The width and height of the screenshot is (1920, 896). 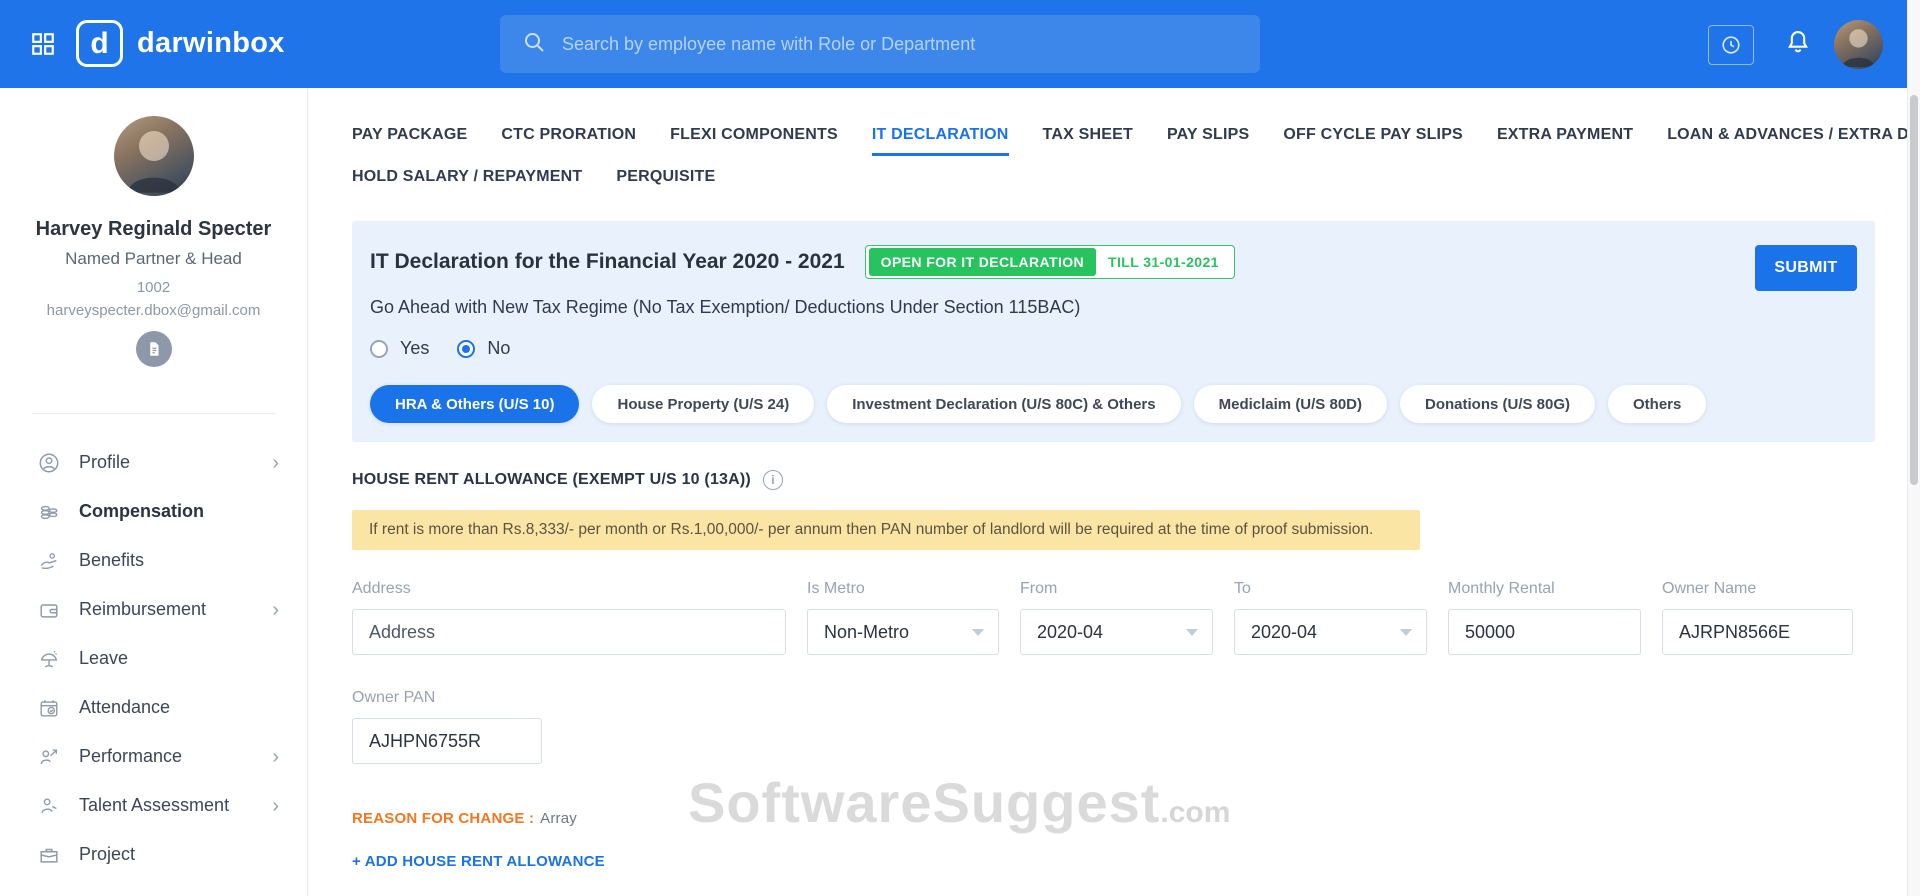 I want to click on is-metro-label: Is Metro, so click(x=836, y=588).